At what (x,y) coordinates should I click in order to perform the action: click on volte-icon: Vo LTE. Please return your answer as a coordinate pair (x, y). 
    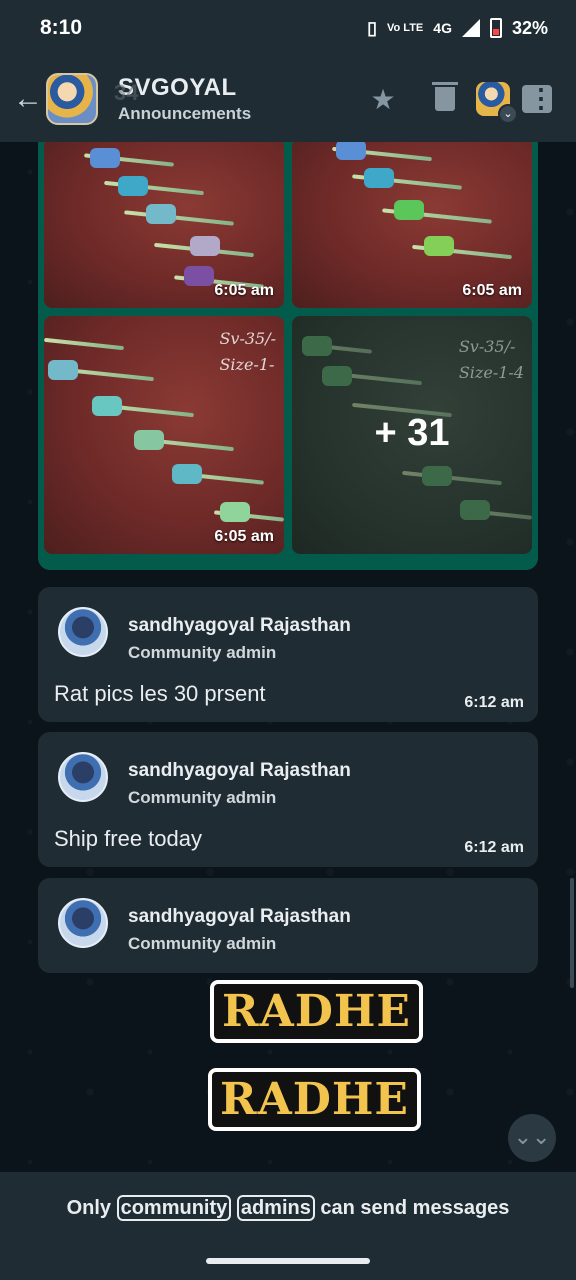
    Looking at the image, I should click on (405, 28).